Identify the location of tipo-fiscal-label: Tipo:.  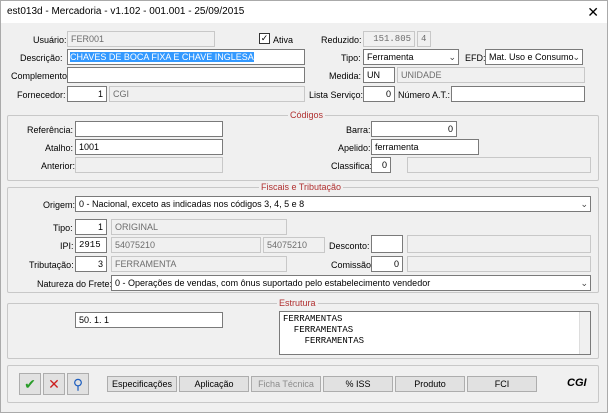
(63, 228).